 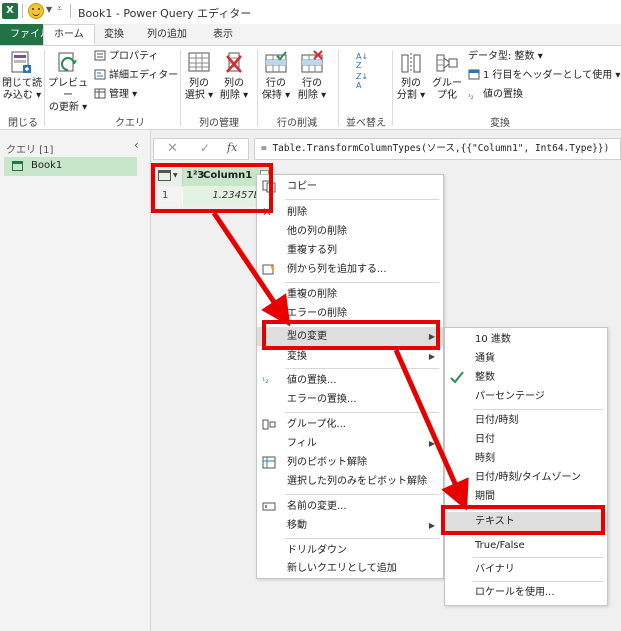 What do you see at coordinates (251, 269) in the screenshot?
I see `arrow-to-change-type` at bounding box center [251, 269].